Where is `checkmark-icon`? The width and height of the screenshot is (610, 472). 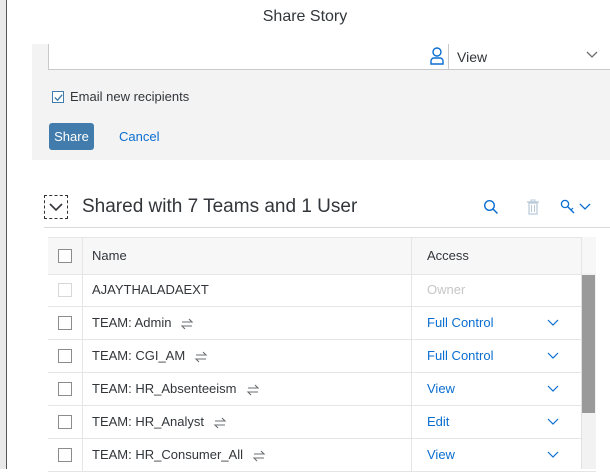
checkmark-icon is located at coordinates (58, 97).